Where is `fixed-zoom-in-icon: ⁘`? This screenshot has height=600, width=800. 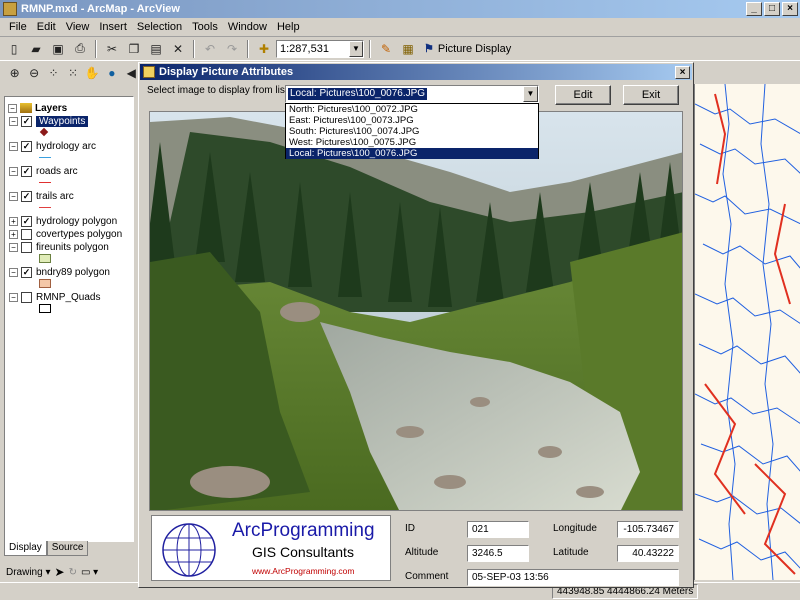 fixed-zoom-in-icon: ⁘ is located at coordinates (53, 73).